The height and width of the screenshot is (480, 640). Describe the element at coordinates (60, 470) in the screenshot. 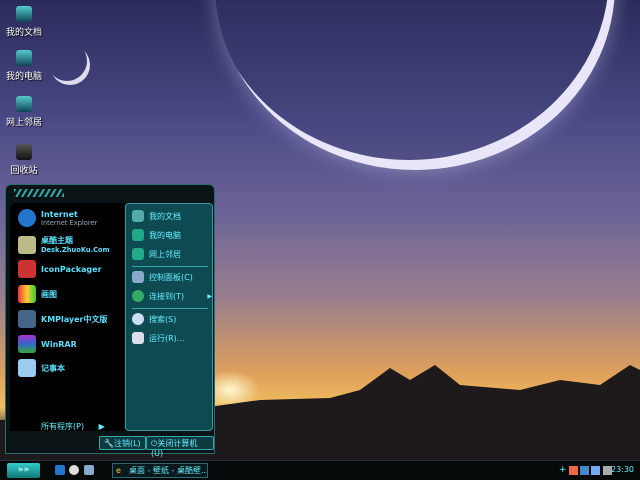

I see `ie-quicklaunch-icon` at that location.